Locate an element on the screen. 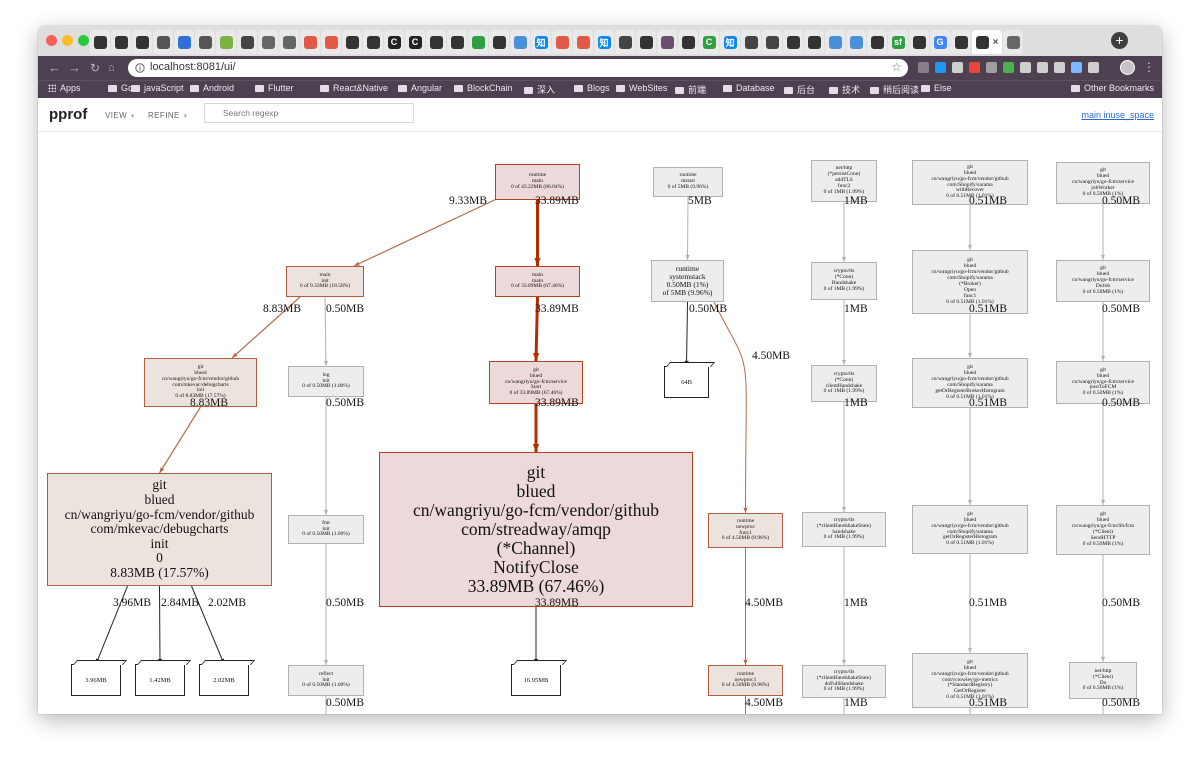  graph-node: main init 0 of 9.33MB (18.58%) is located at coordinates (325, 281).